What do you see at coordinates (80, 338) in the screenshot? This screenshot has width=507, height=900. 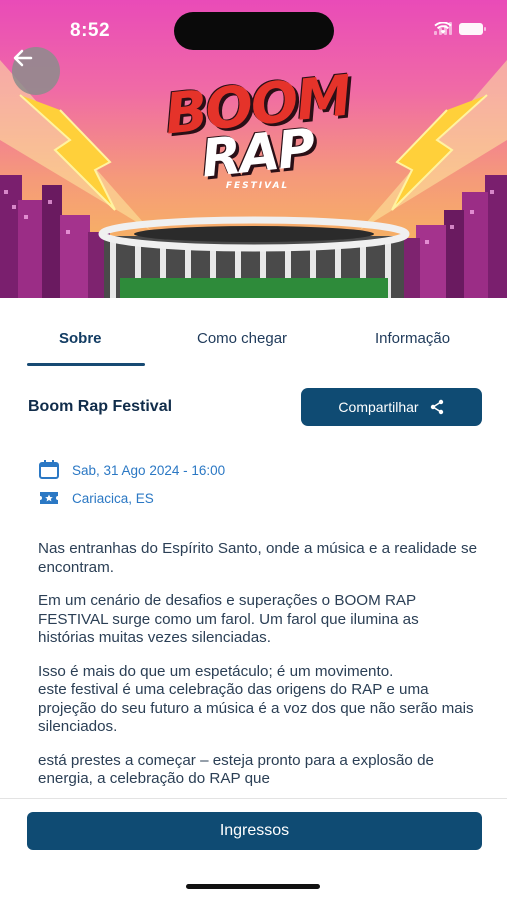 I see `tab-sobre: Sobre` at bounding box center [80, 338].